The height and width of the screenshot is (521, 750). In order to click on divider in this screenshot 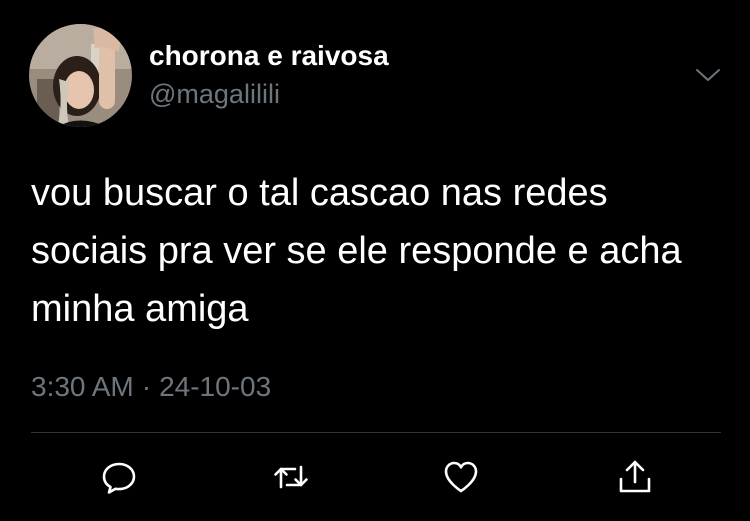, I will do `click(376, 432)`.